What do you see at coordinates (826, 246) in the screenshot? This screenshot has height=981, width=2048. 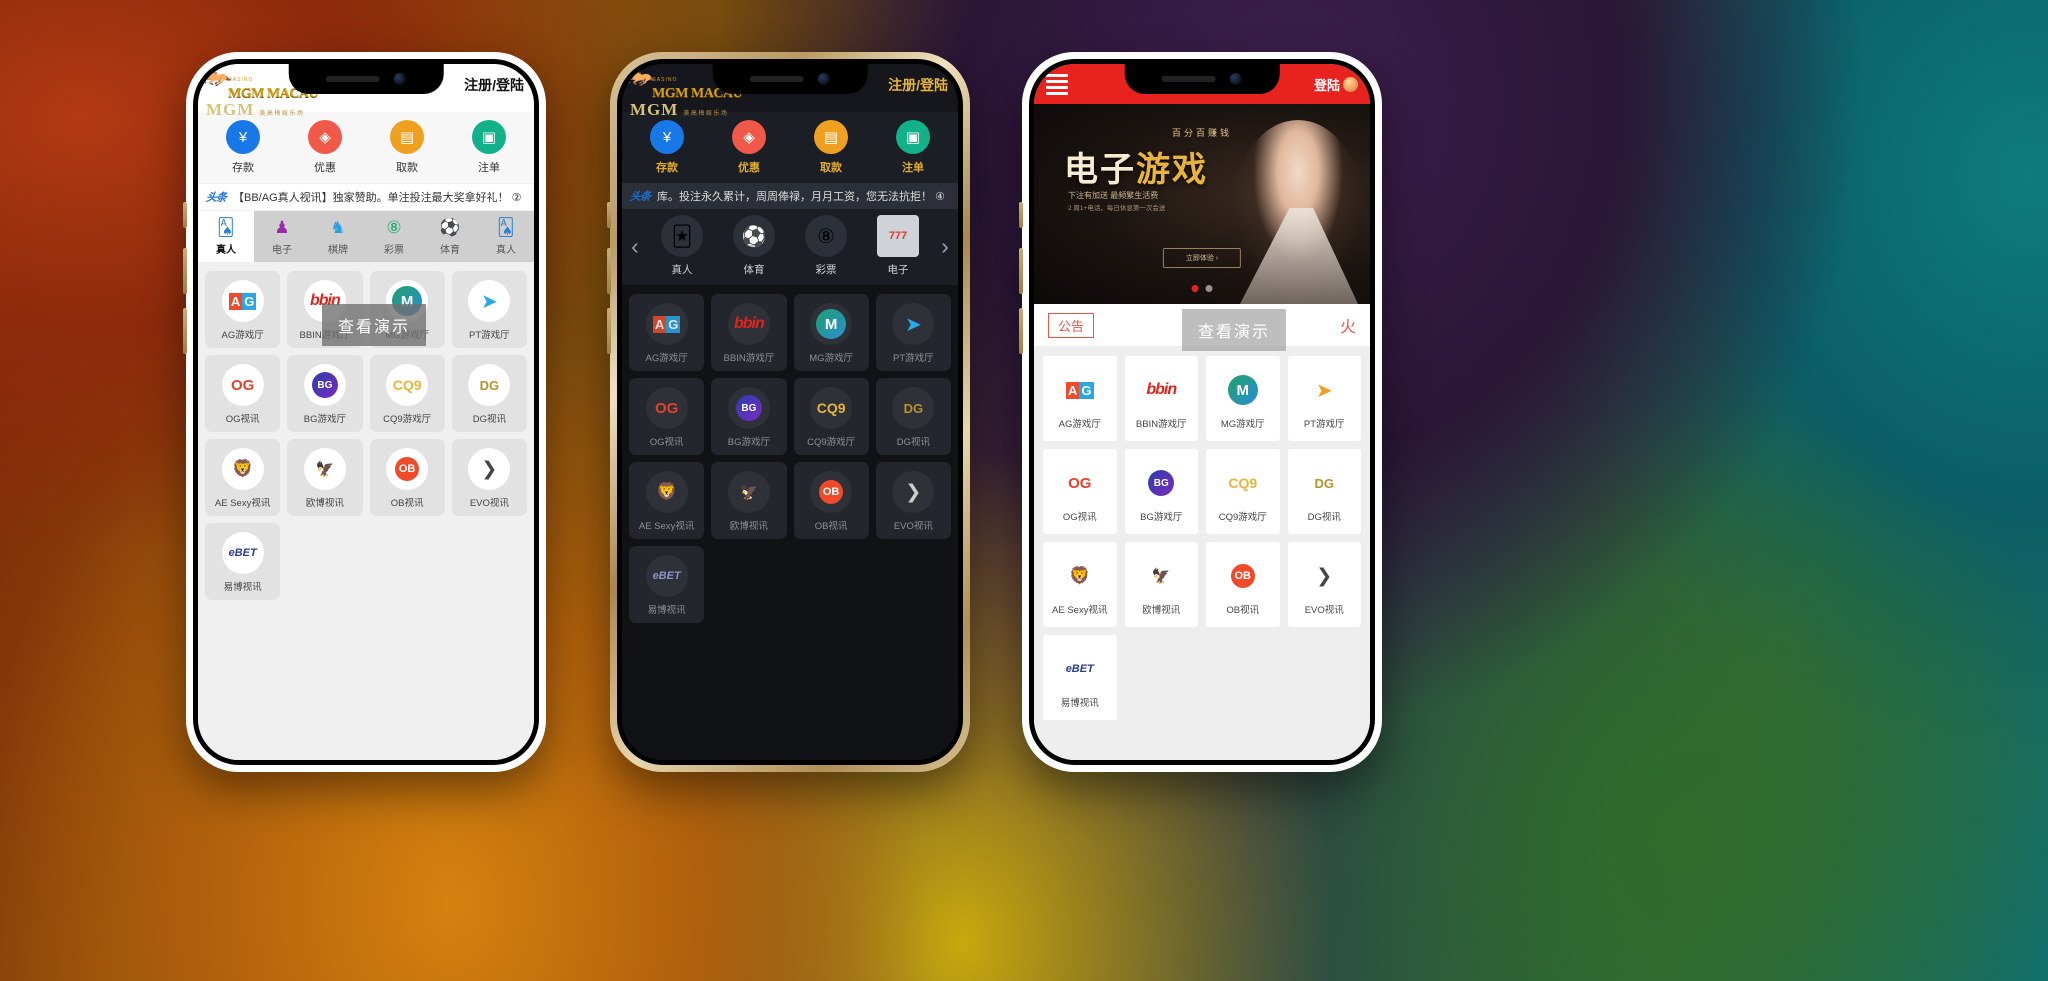 I see `carousel-item-lottery: ⑧ 彩票` at bounding box center [826, 246].